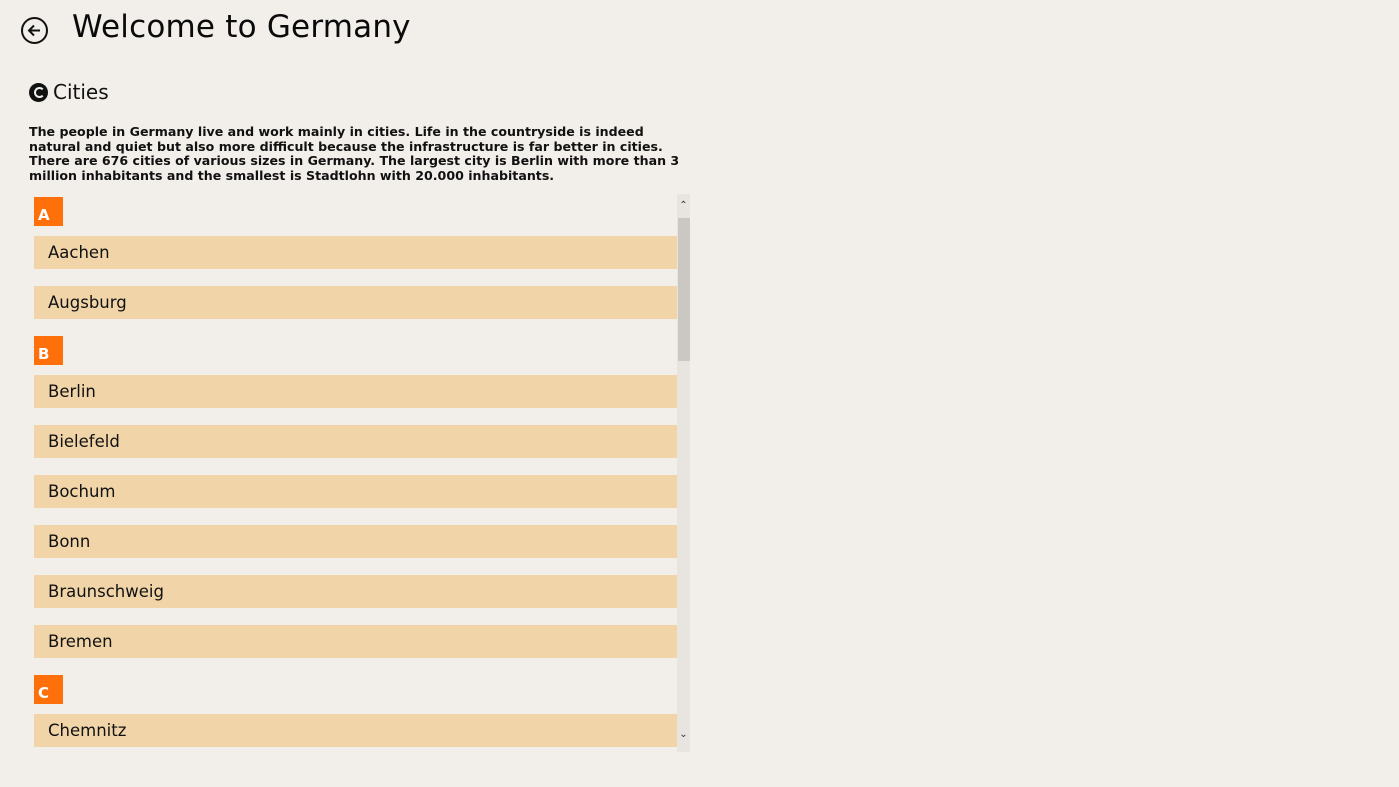 The width and height of the screenshot is (1399, 787). What do you see at coordinates (48, 350) in the screenshot?
I see `group-header-b: B` at bounding box center [48, 350].